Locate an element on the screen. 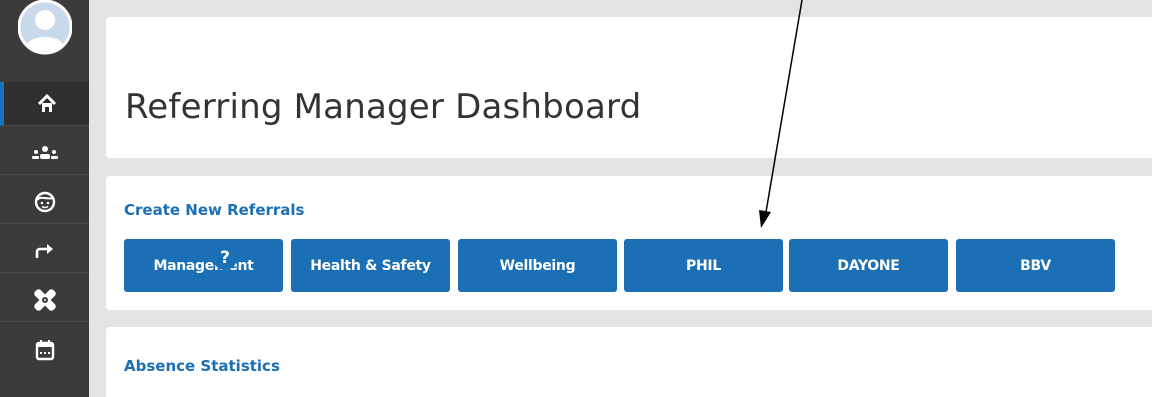 This screenshot has width=1152, height=397. health-safety-button: Health & Safety is located at coordinates (370, 265).